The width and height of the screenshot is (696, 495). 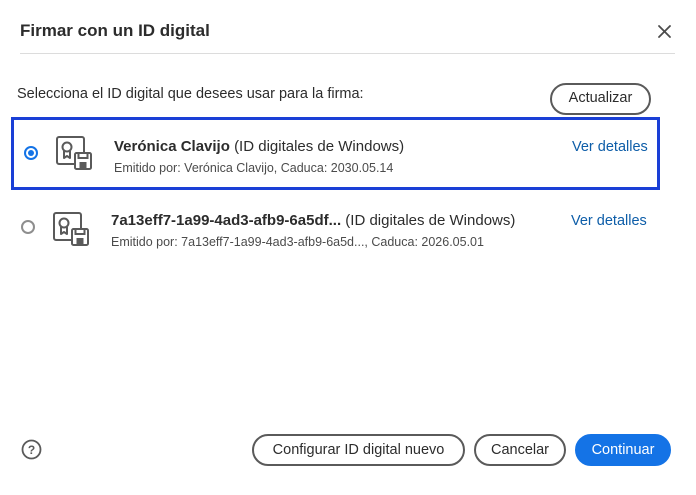 I want to click on header-divider, so click(x=347, y=53).